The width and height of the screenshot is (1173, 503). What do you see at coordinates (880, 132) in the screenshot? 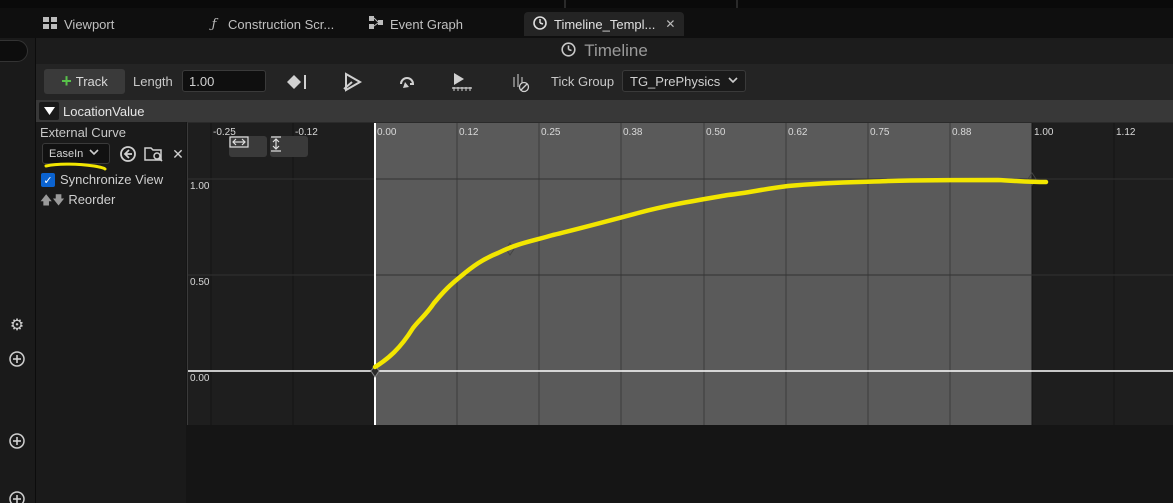
I see `x-tick-label: 0.75` at bounding box center [880, 132].